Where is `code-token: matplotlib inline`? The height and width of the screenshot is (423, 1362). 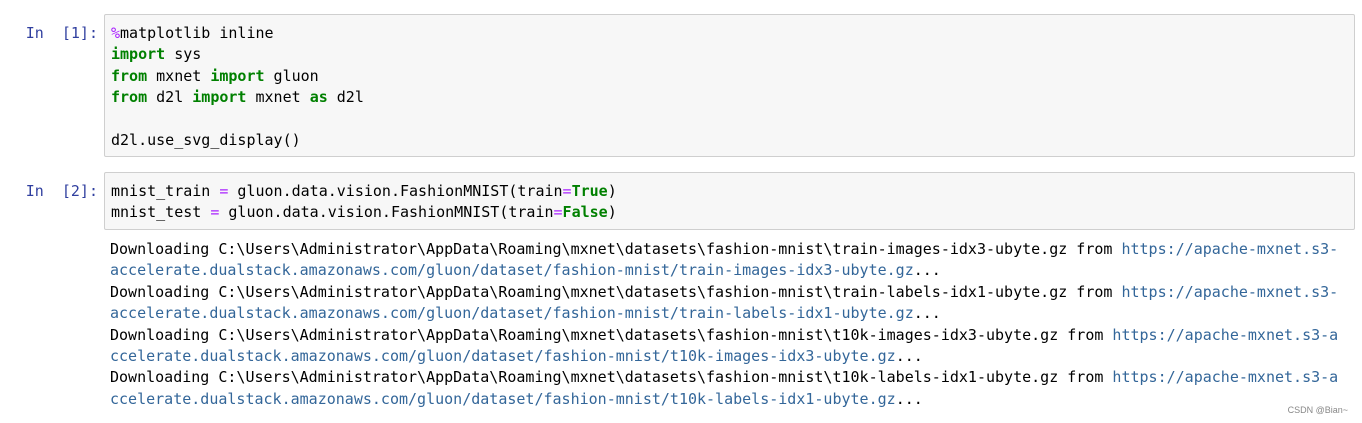
code-token: matplotlib inline is located at coordinates (197, 33).